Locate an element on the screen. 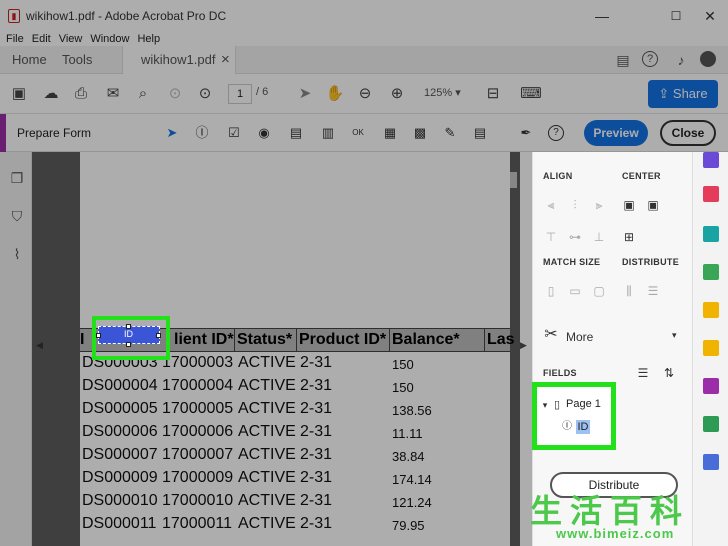 The width and height of the screenshot is (728, 546). center-vertical-icon: ▣ is located at coordinates (653, 205).